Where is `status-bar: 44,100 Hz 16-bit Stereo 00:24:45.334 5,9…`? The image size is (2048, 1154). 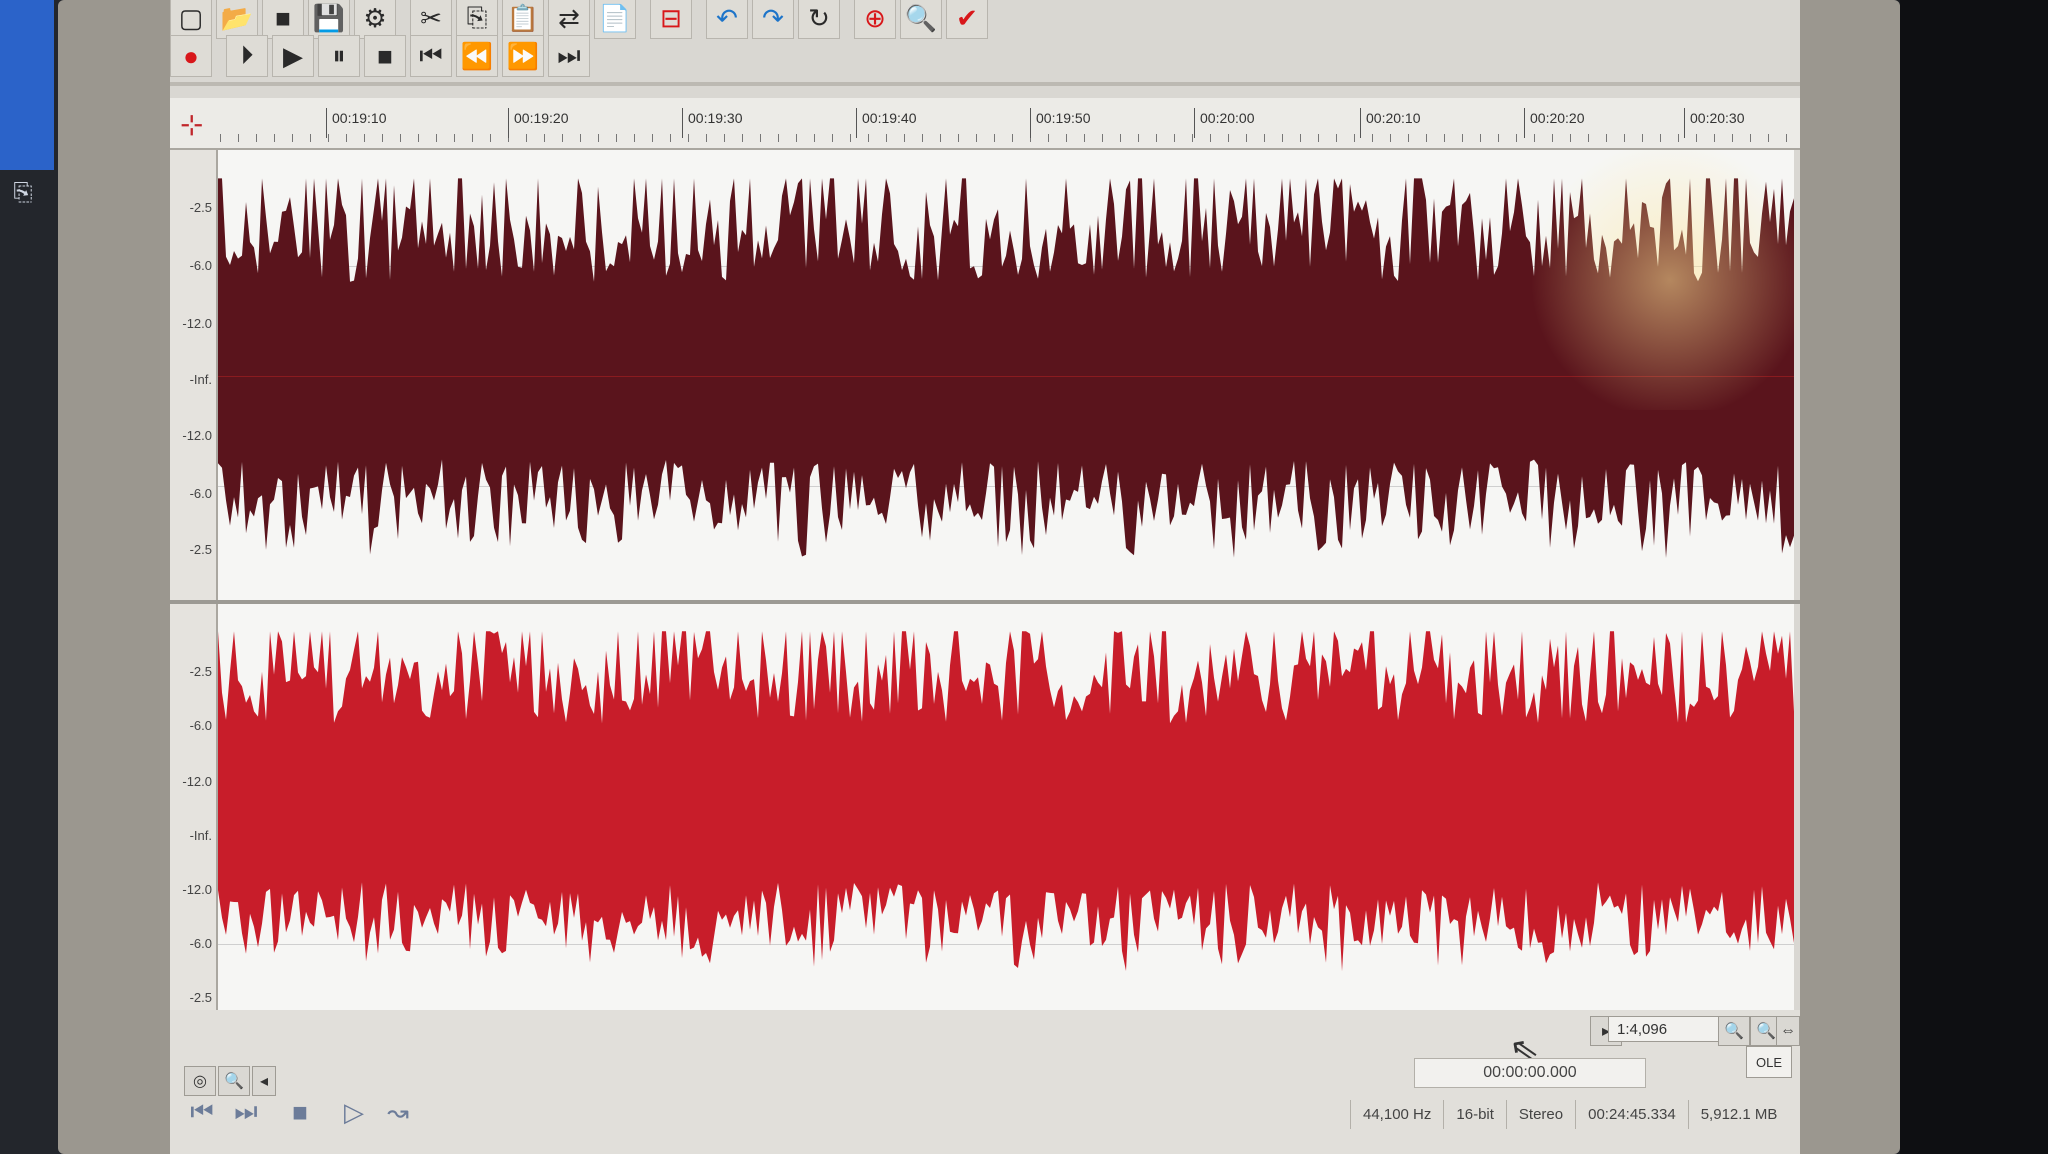
status-bar: 44,100 Hz 16-bit Stereo 00:24:45.334 5,9… is located at coordinates (1569, 1114).